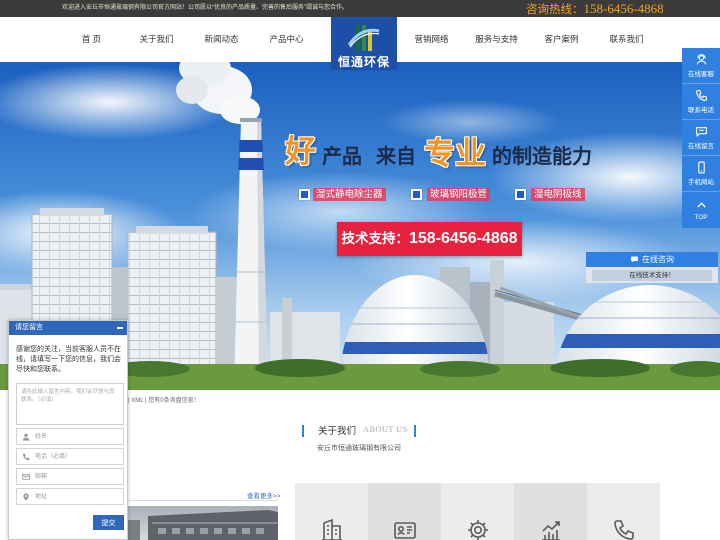 This screenshot has width=720, height=540. I want to click on feature-cathode-wire: 湿电阴极线, so click(558, 194).